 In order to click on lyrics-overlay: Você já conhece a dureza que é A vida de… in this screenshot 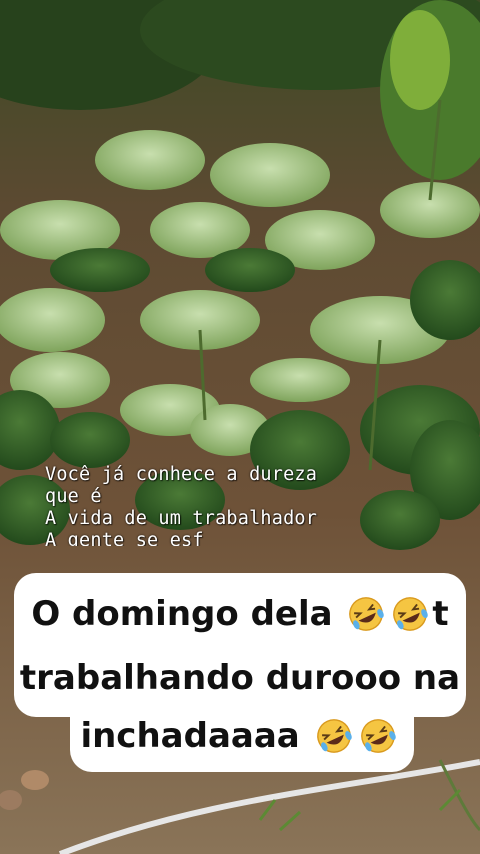, I will do `click(245, 505)`.